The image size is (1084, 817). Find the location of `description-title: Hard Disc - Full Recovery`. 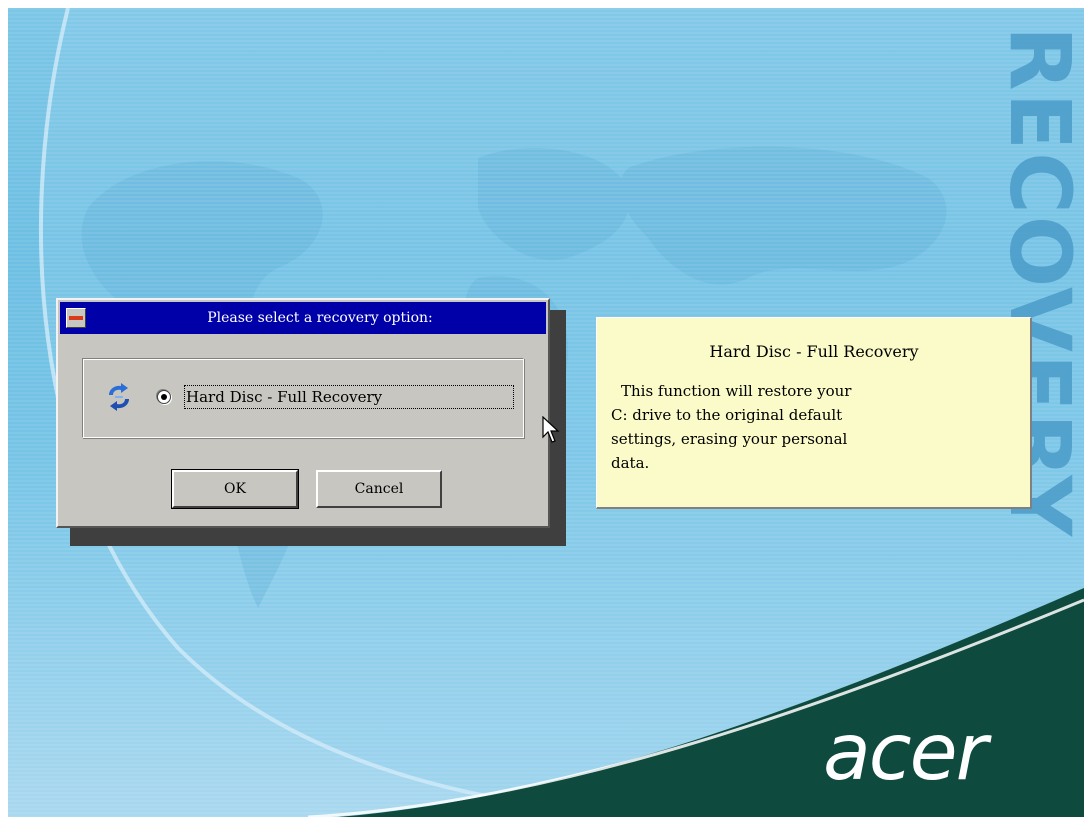

description-title: Hard Disc - Full Recovery is located at coordinates (814, 351).